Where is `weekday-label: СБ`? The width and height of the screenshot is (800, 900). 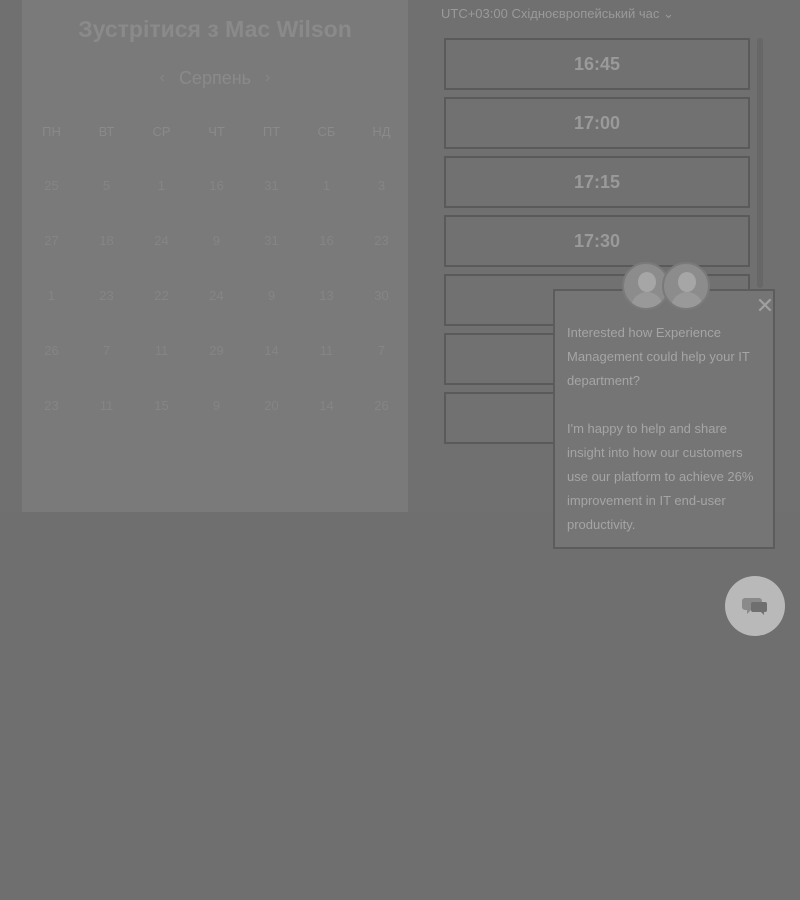 weekday-label: СБ is located at coordinates (326, 131).